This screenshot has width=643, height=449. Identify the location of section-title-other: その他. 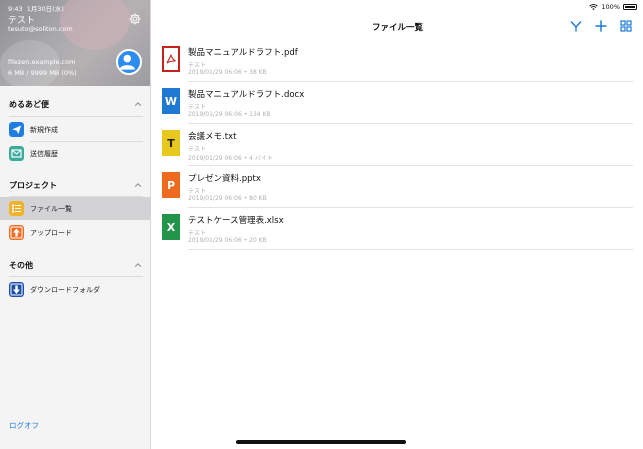
(21, 265).